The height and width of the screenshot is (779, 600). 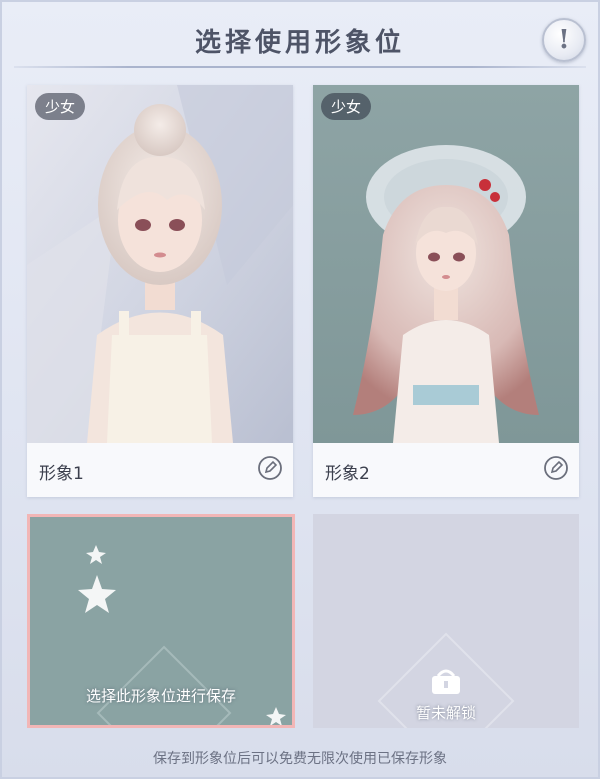 I want to click on category-badge-2: 少女, so click(x=346, y=106).